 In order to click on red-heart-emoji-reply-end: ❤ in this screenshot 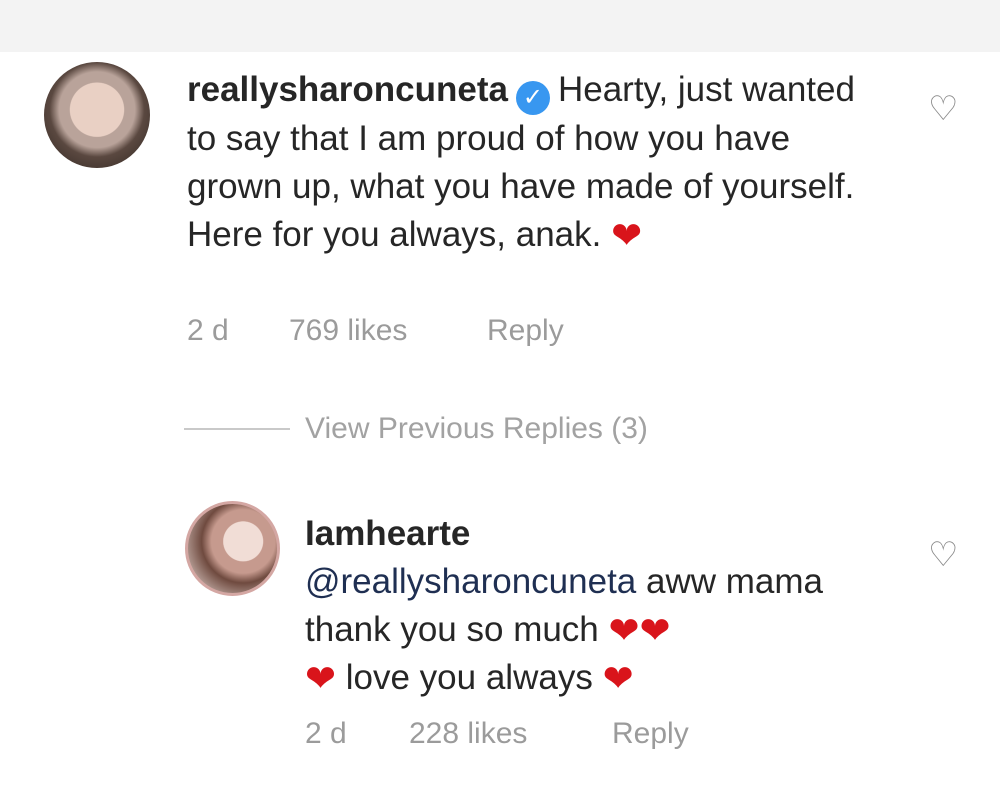, I will do `click(618, 678)`.